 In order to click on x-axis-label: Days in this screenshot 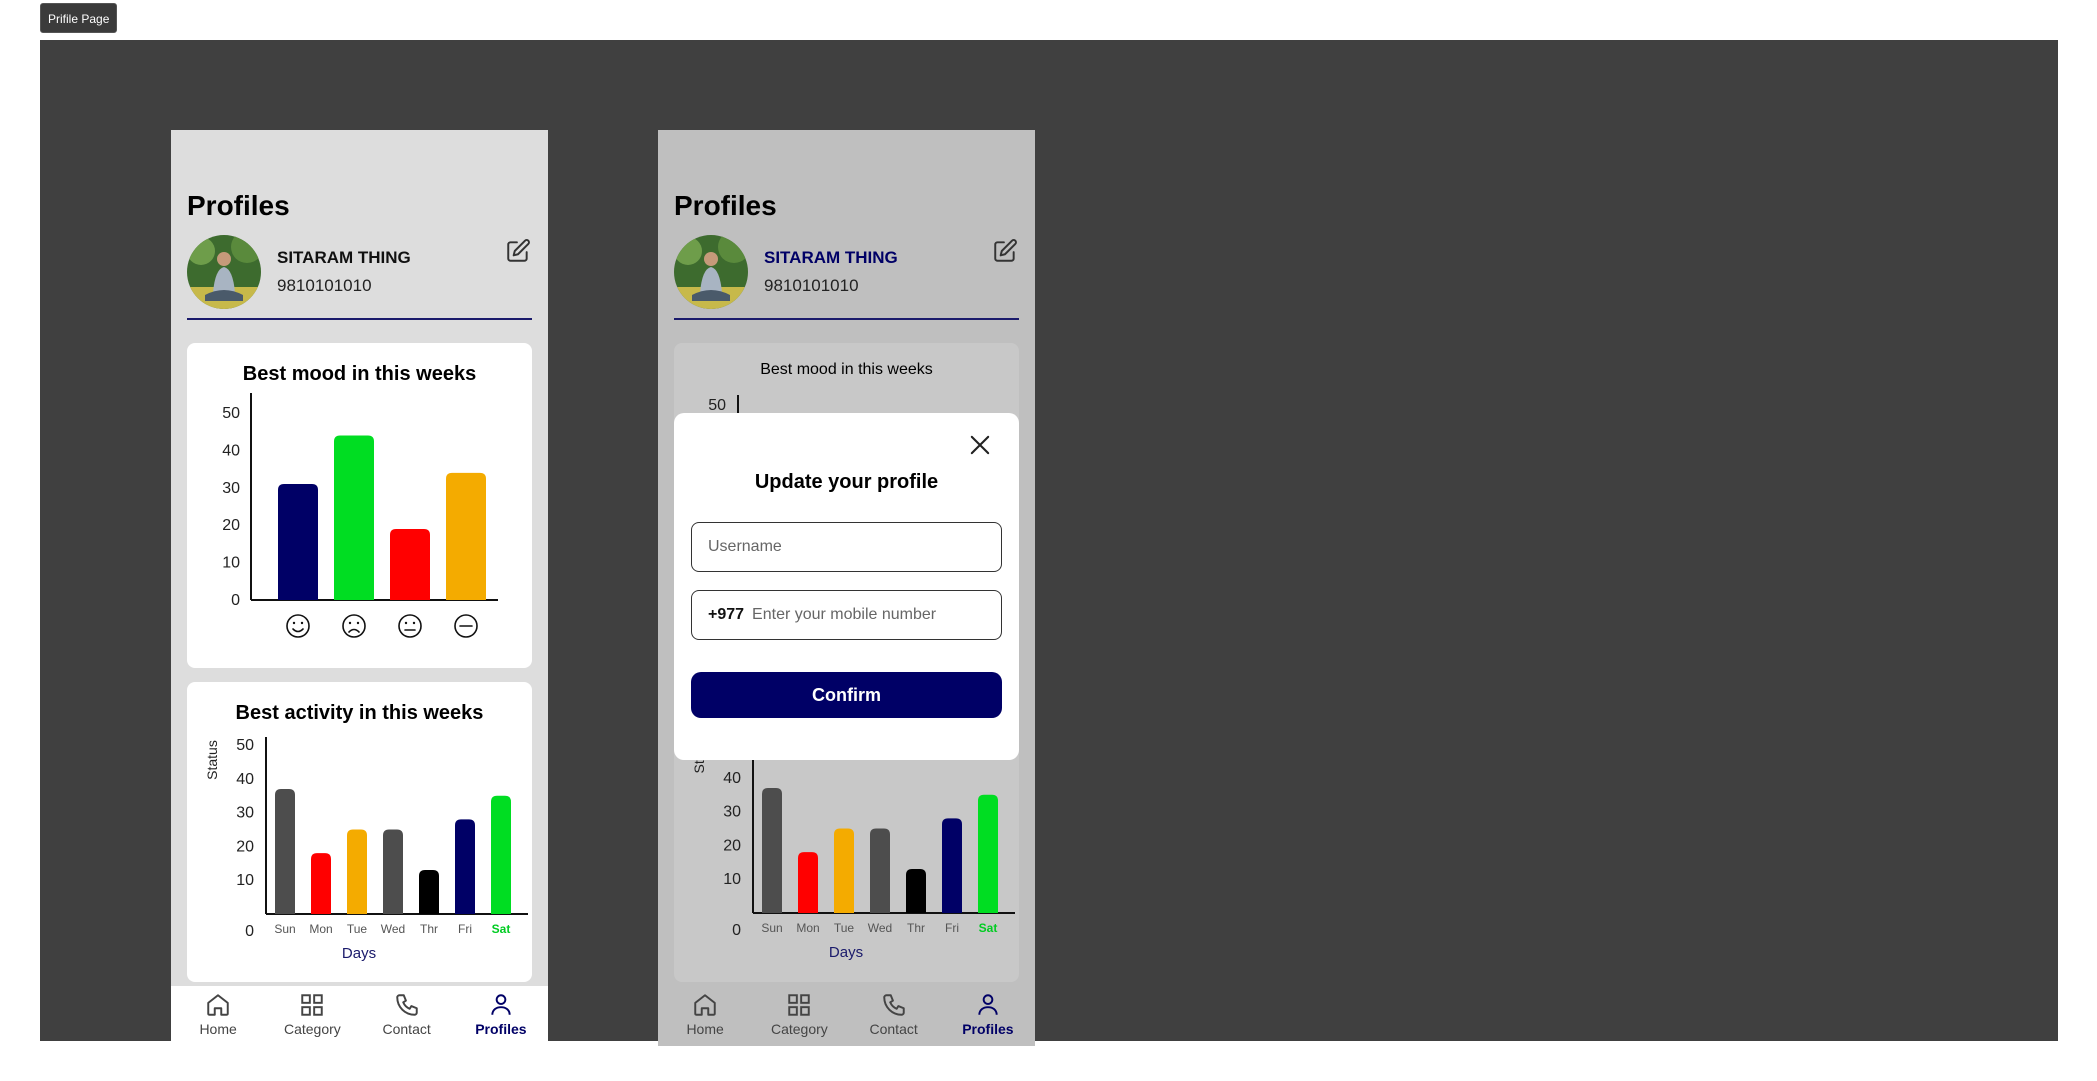, I will do `click(359, 953)`.